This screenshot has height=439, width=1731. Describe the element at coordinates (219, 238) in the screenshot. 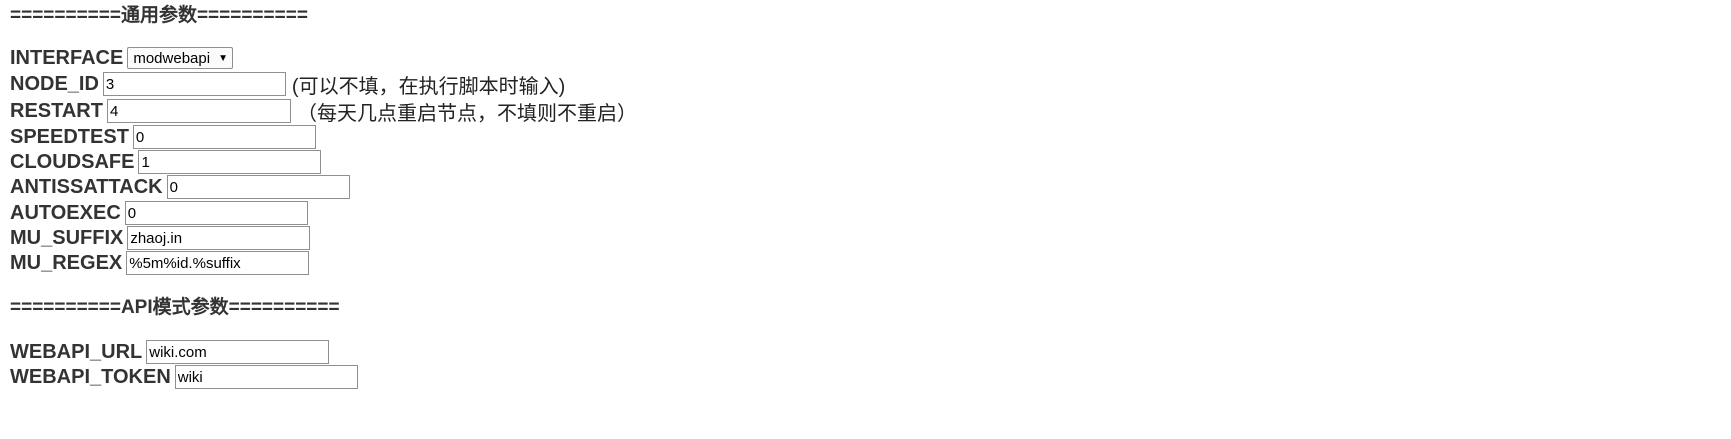

I see `mu-suffix-input` at that location.